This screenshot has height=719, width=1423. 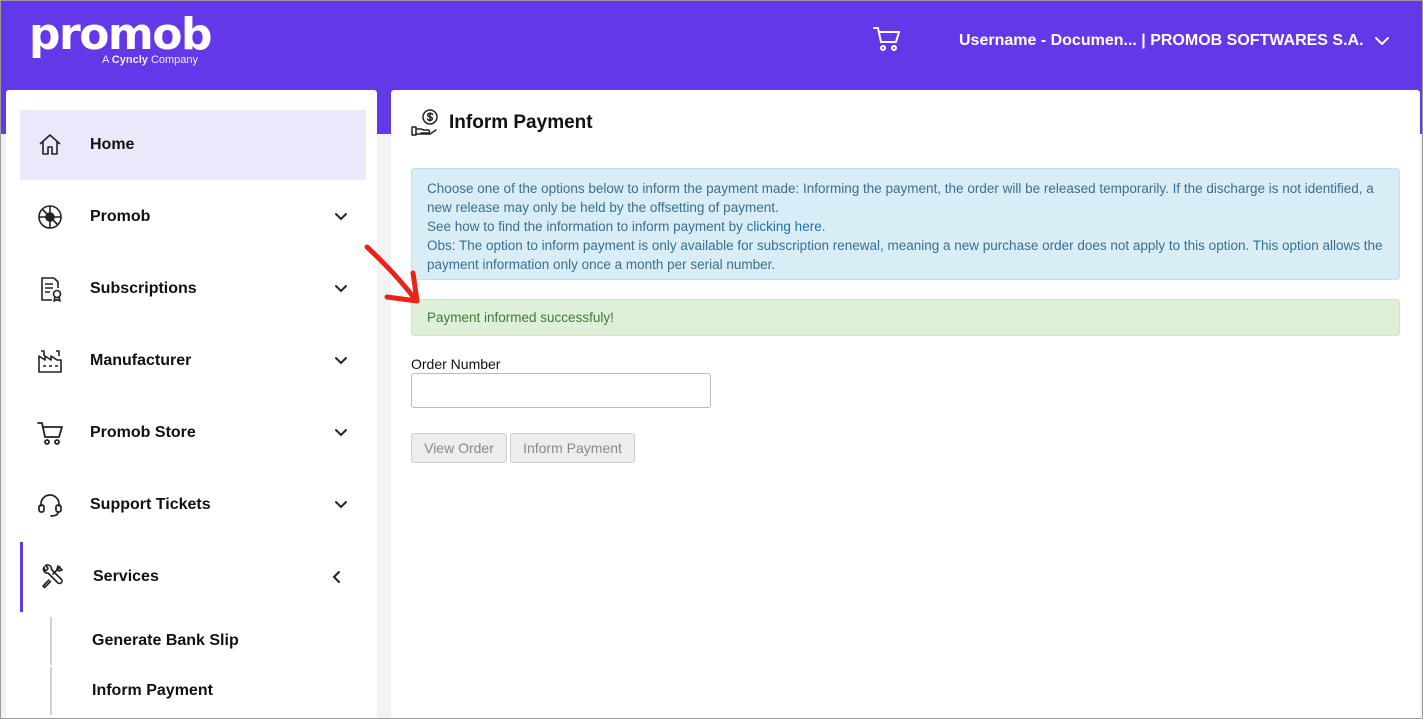 What do you see at coordinates (193, 217) in the screenshot?
I see `sidebar-item-promob: Promob` at bounding box center [193, 217].